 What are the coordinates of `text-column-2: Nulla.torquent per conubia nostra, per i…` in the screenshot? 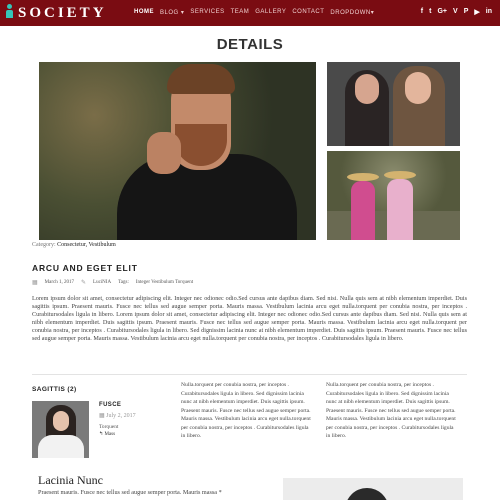 It's located at (391, 410).